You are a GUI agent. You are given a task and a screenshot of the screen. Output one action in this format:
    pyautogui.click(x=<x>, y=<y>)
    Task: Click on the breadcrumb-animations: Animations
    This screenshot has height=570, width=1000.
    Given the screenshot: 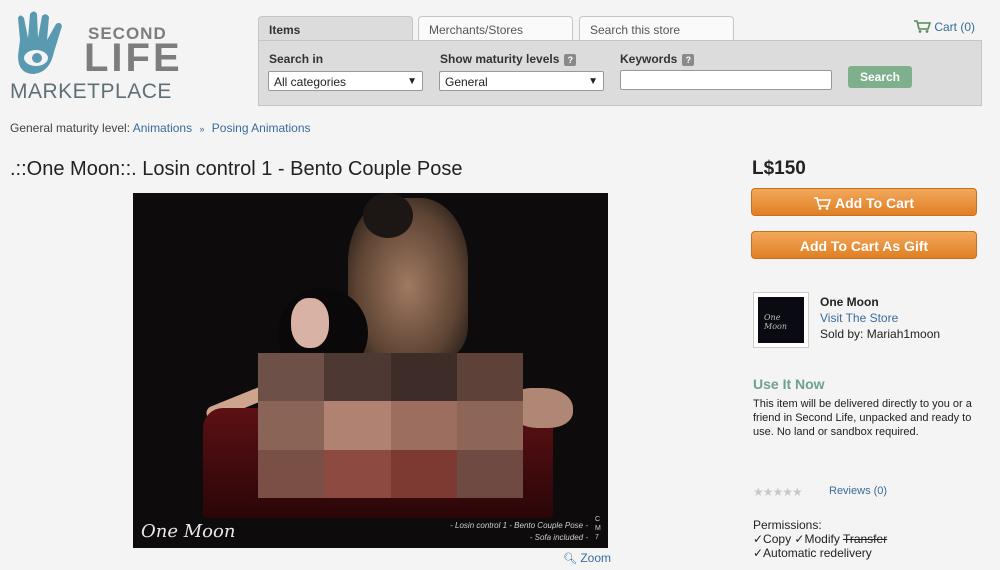 What is the action you would take?
    pyautogui.click(x=162, y=128)
    